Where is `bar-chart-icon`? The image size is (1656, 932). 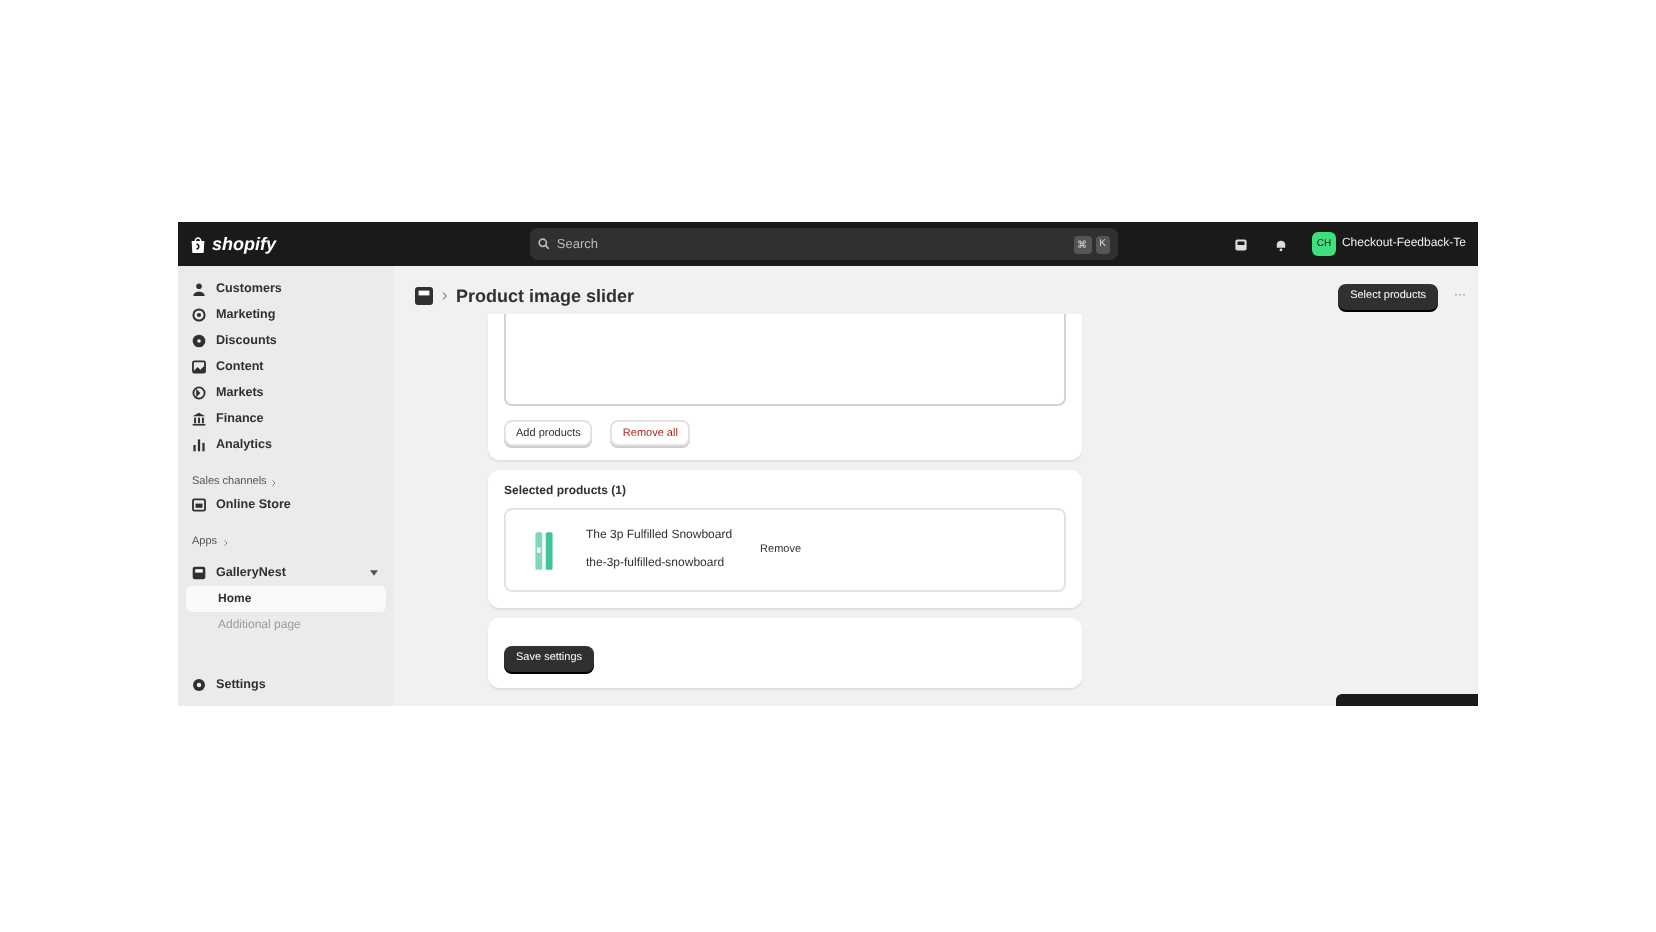 bar-chart-icon is located at coordinates (199, 445).